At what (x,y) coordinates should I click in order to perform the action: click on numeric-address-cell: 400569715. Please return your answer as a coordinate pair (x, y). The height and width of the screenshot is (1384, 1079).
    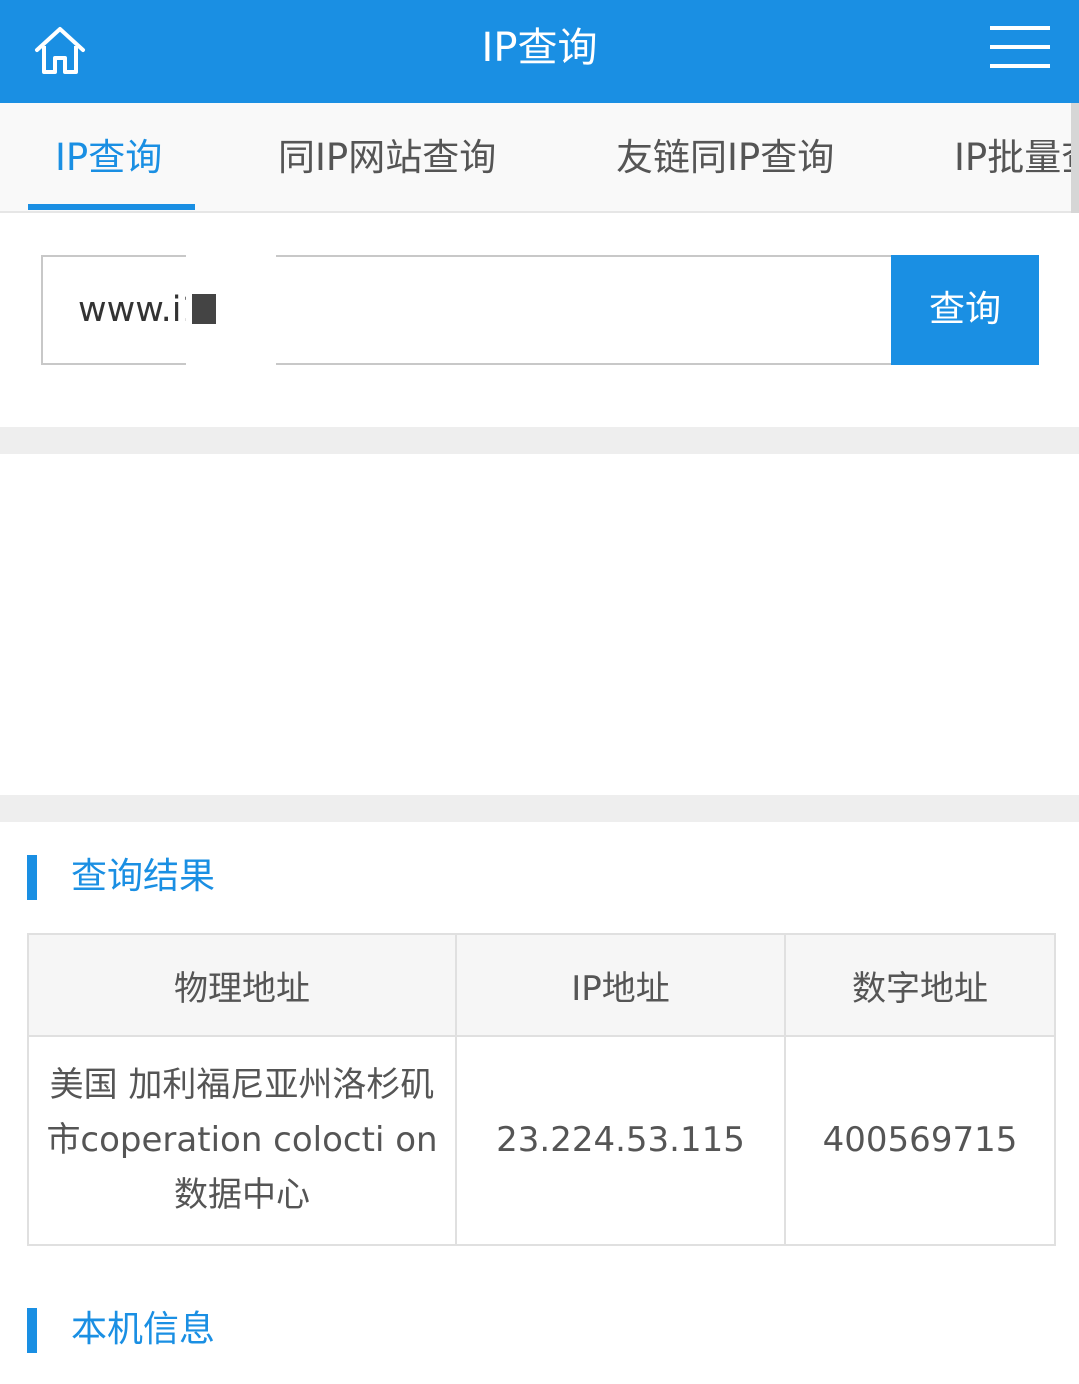
    Looking at the image, I should click on (920, 1140).